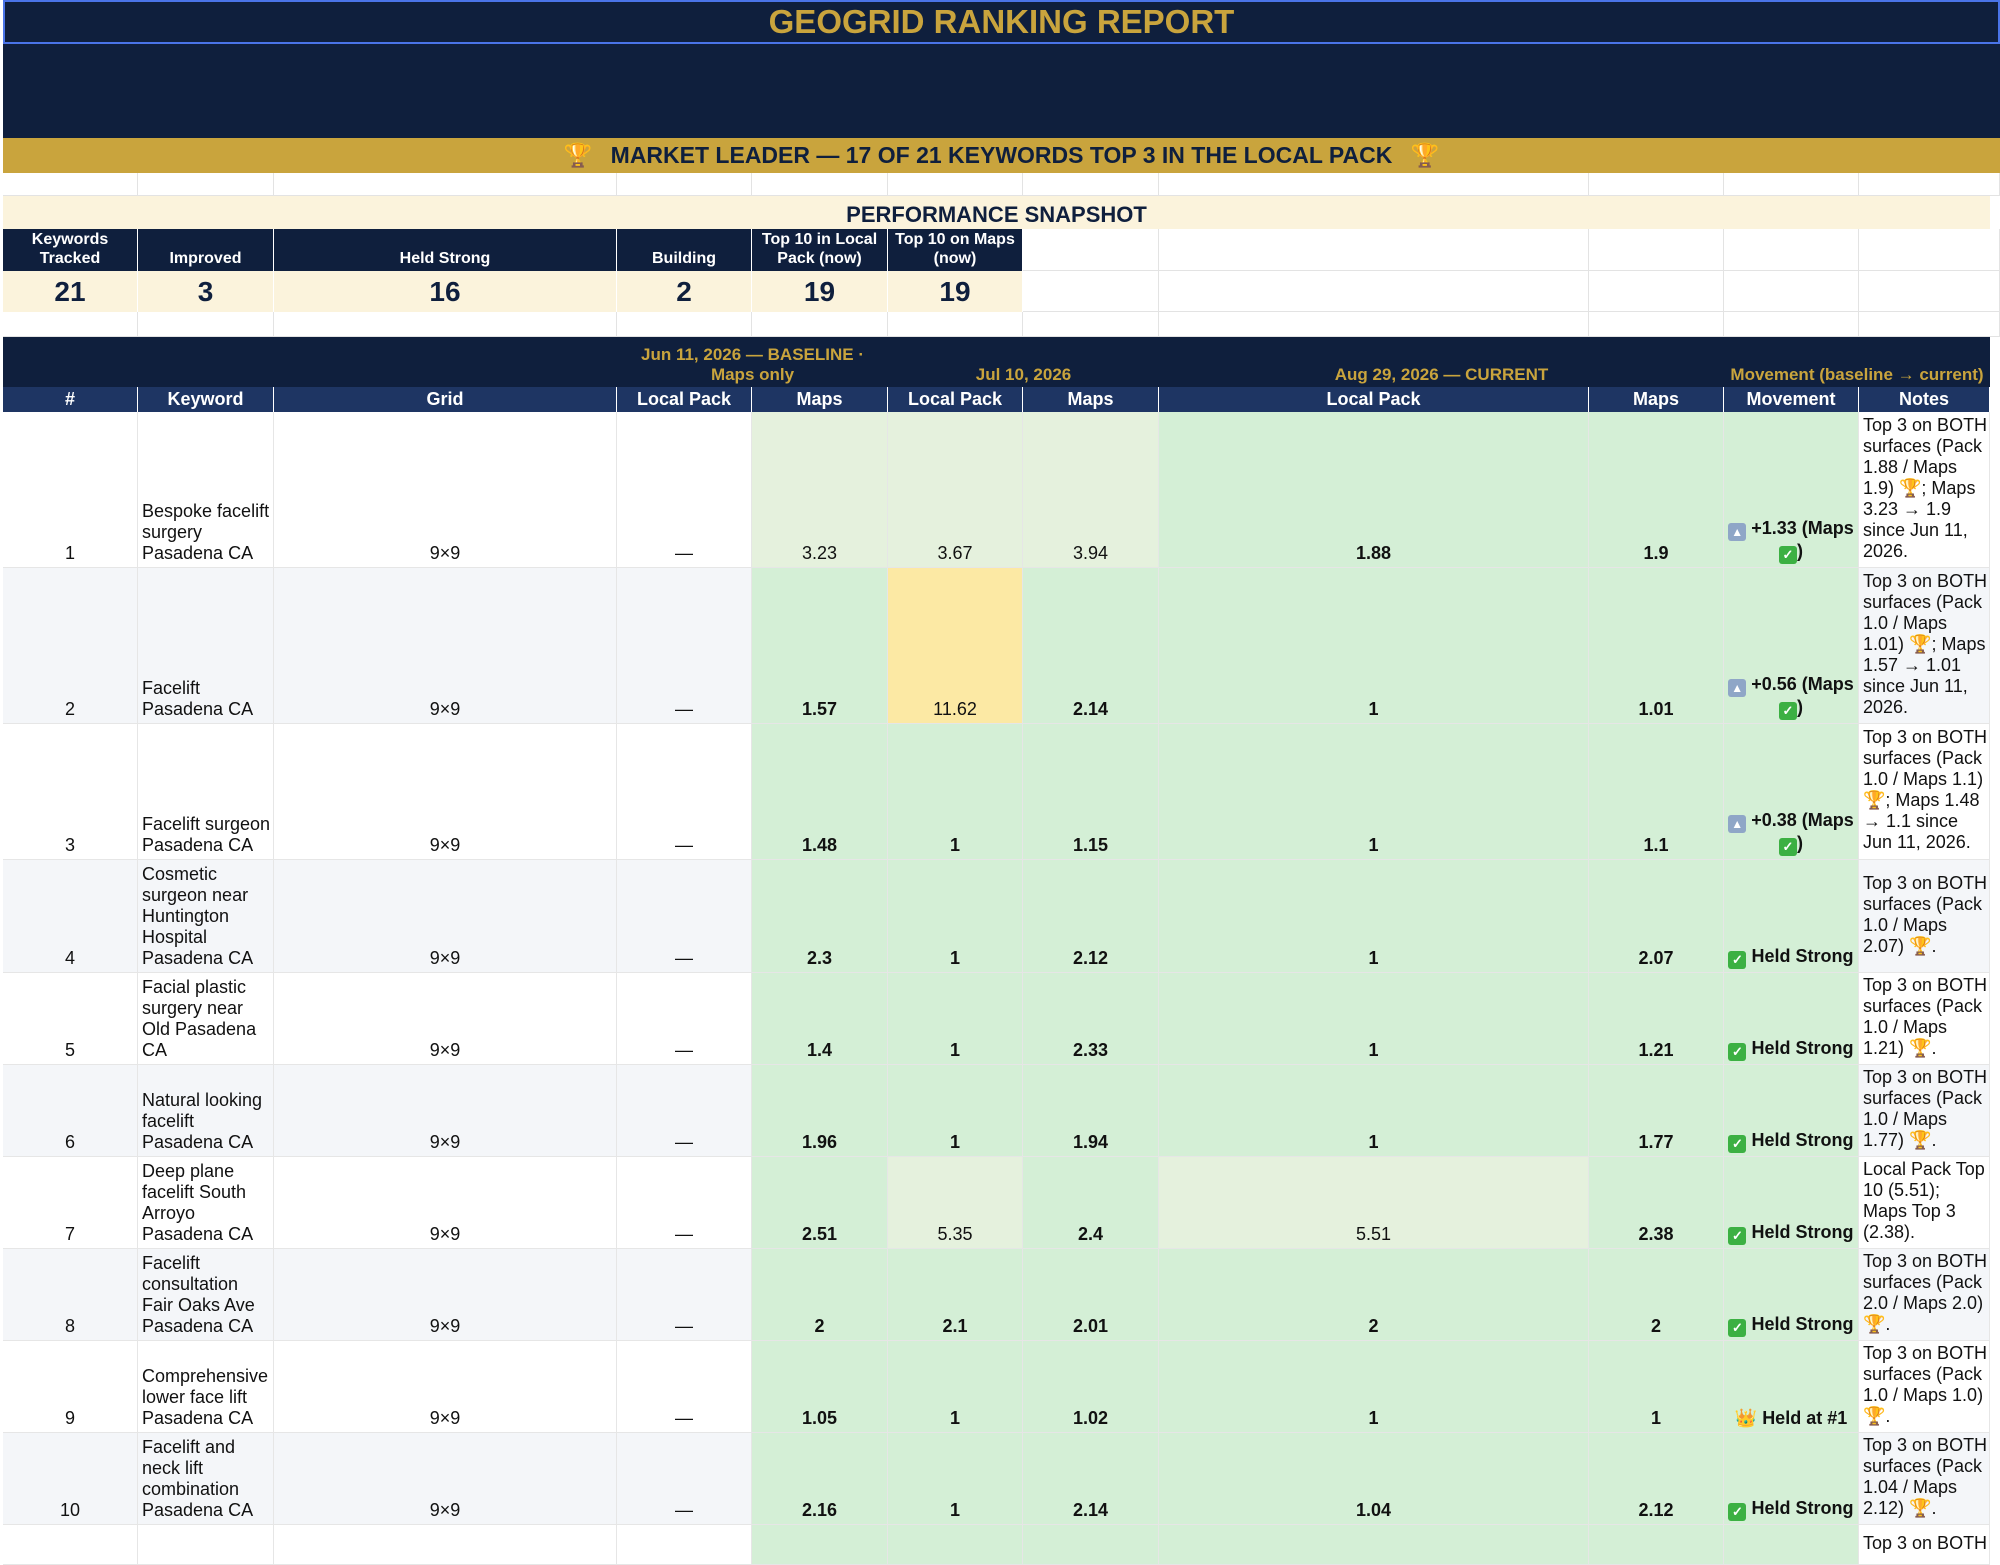  Describe the element at coordinates (1374, 1295) in the screenshot. I see `current-pack-cell: 2` at that location.